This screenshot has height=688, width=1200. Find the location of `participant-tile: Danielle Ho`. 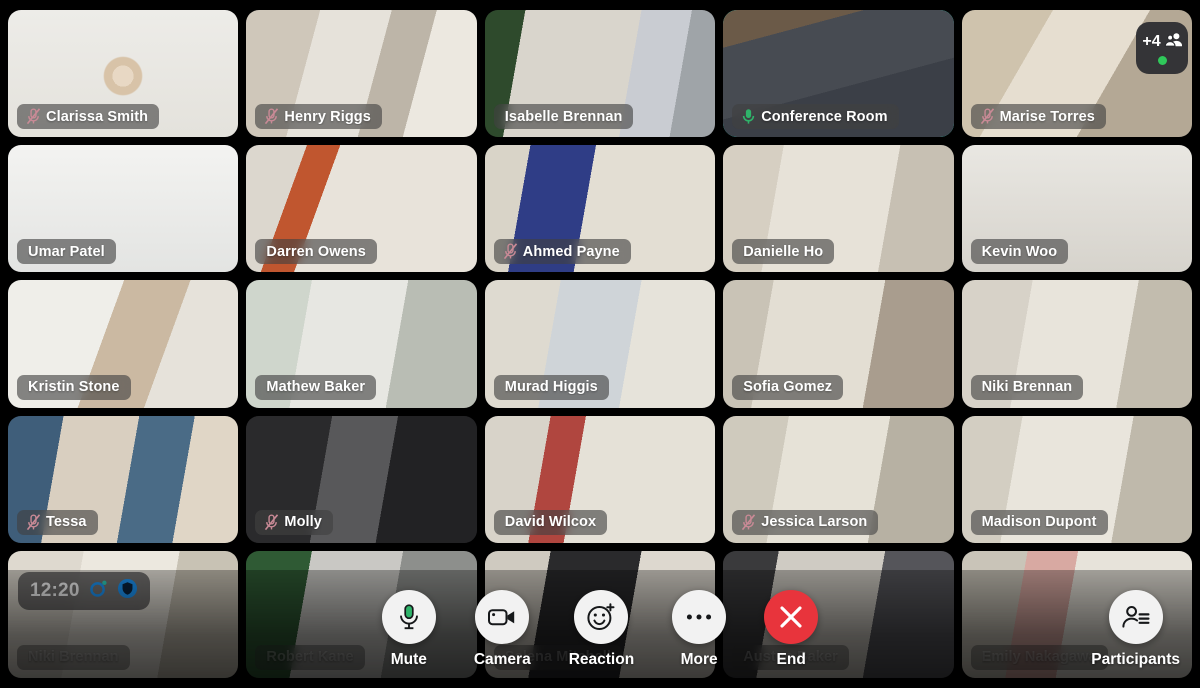

participant-tile: Danielle Ho is located at coordinates (838, 209).